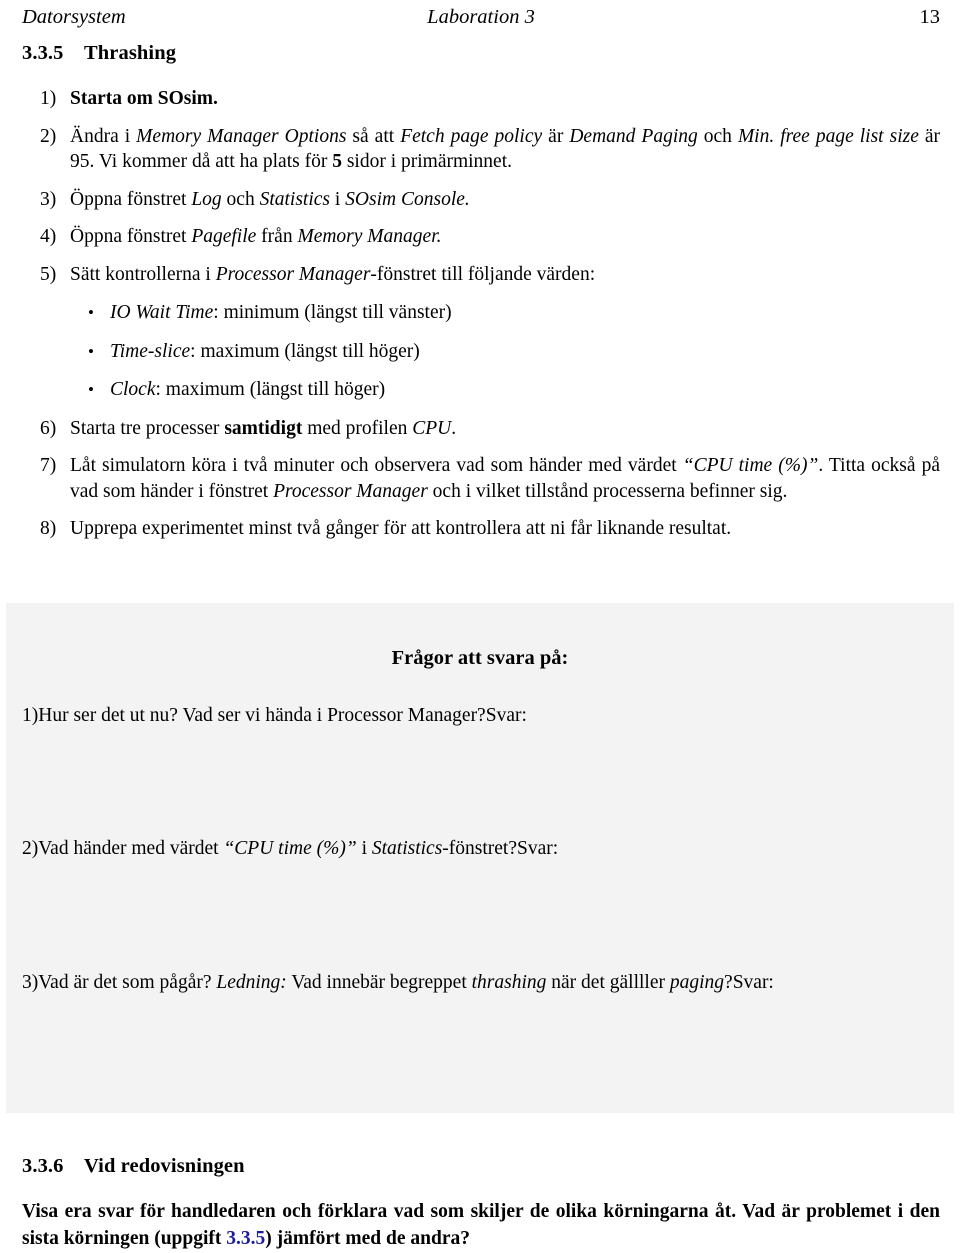  What do you see at coordinates (509, 982) in the screenshot?
I see `emphasis-text: thrashing` at bounding box center [509, 982].